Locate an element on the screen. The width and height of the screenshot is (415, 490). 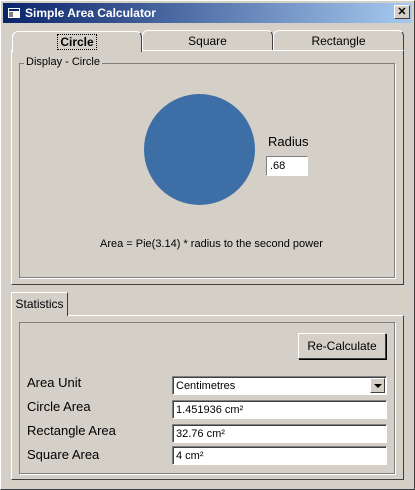
circle-area-field: 1.451936 cm² is located at coordinates (279, 409).